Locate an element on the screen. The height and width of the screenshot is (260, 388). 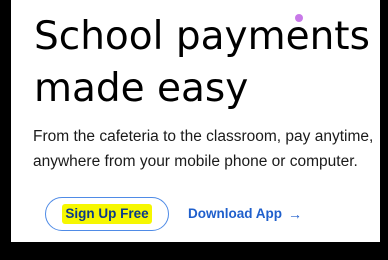
headline-line-2: made easy is located at coordinates (141, 88).